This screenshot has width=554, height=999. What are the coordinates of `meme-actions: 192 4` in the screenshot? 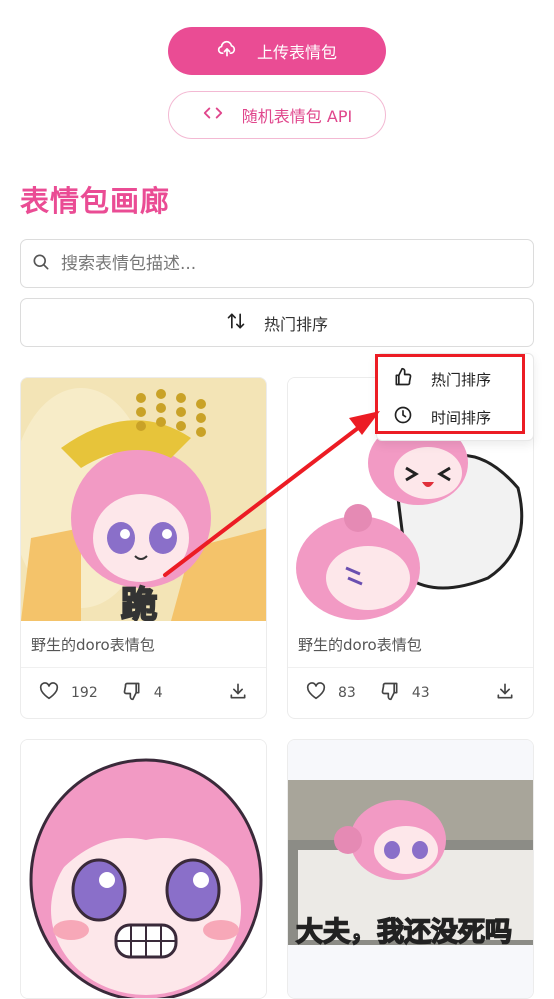 It's located at (143, 693).